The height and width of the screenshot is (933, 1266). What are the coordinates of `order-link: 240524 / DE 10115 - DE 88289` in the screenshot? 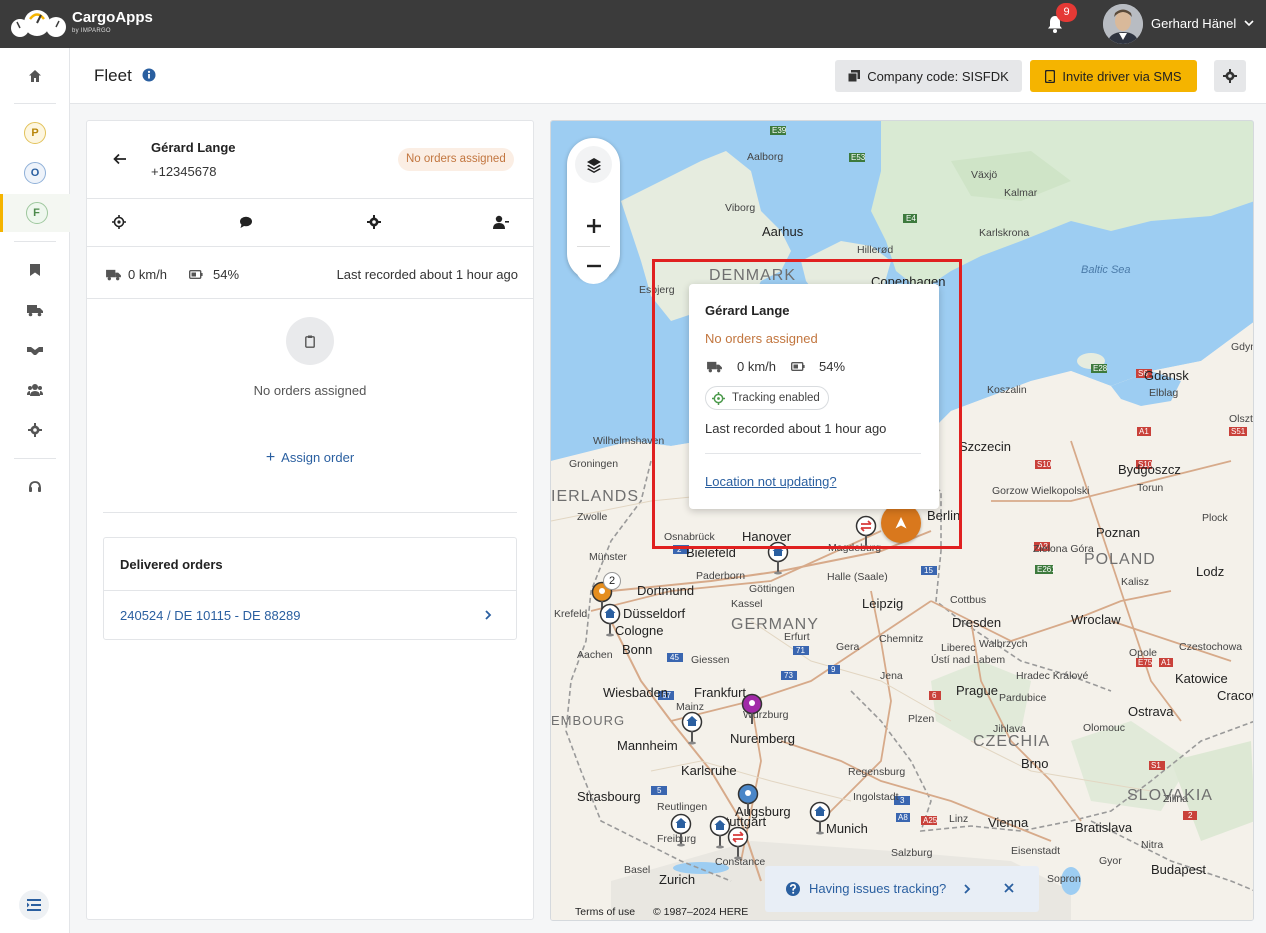 It's located at (210, 615).